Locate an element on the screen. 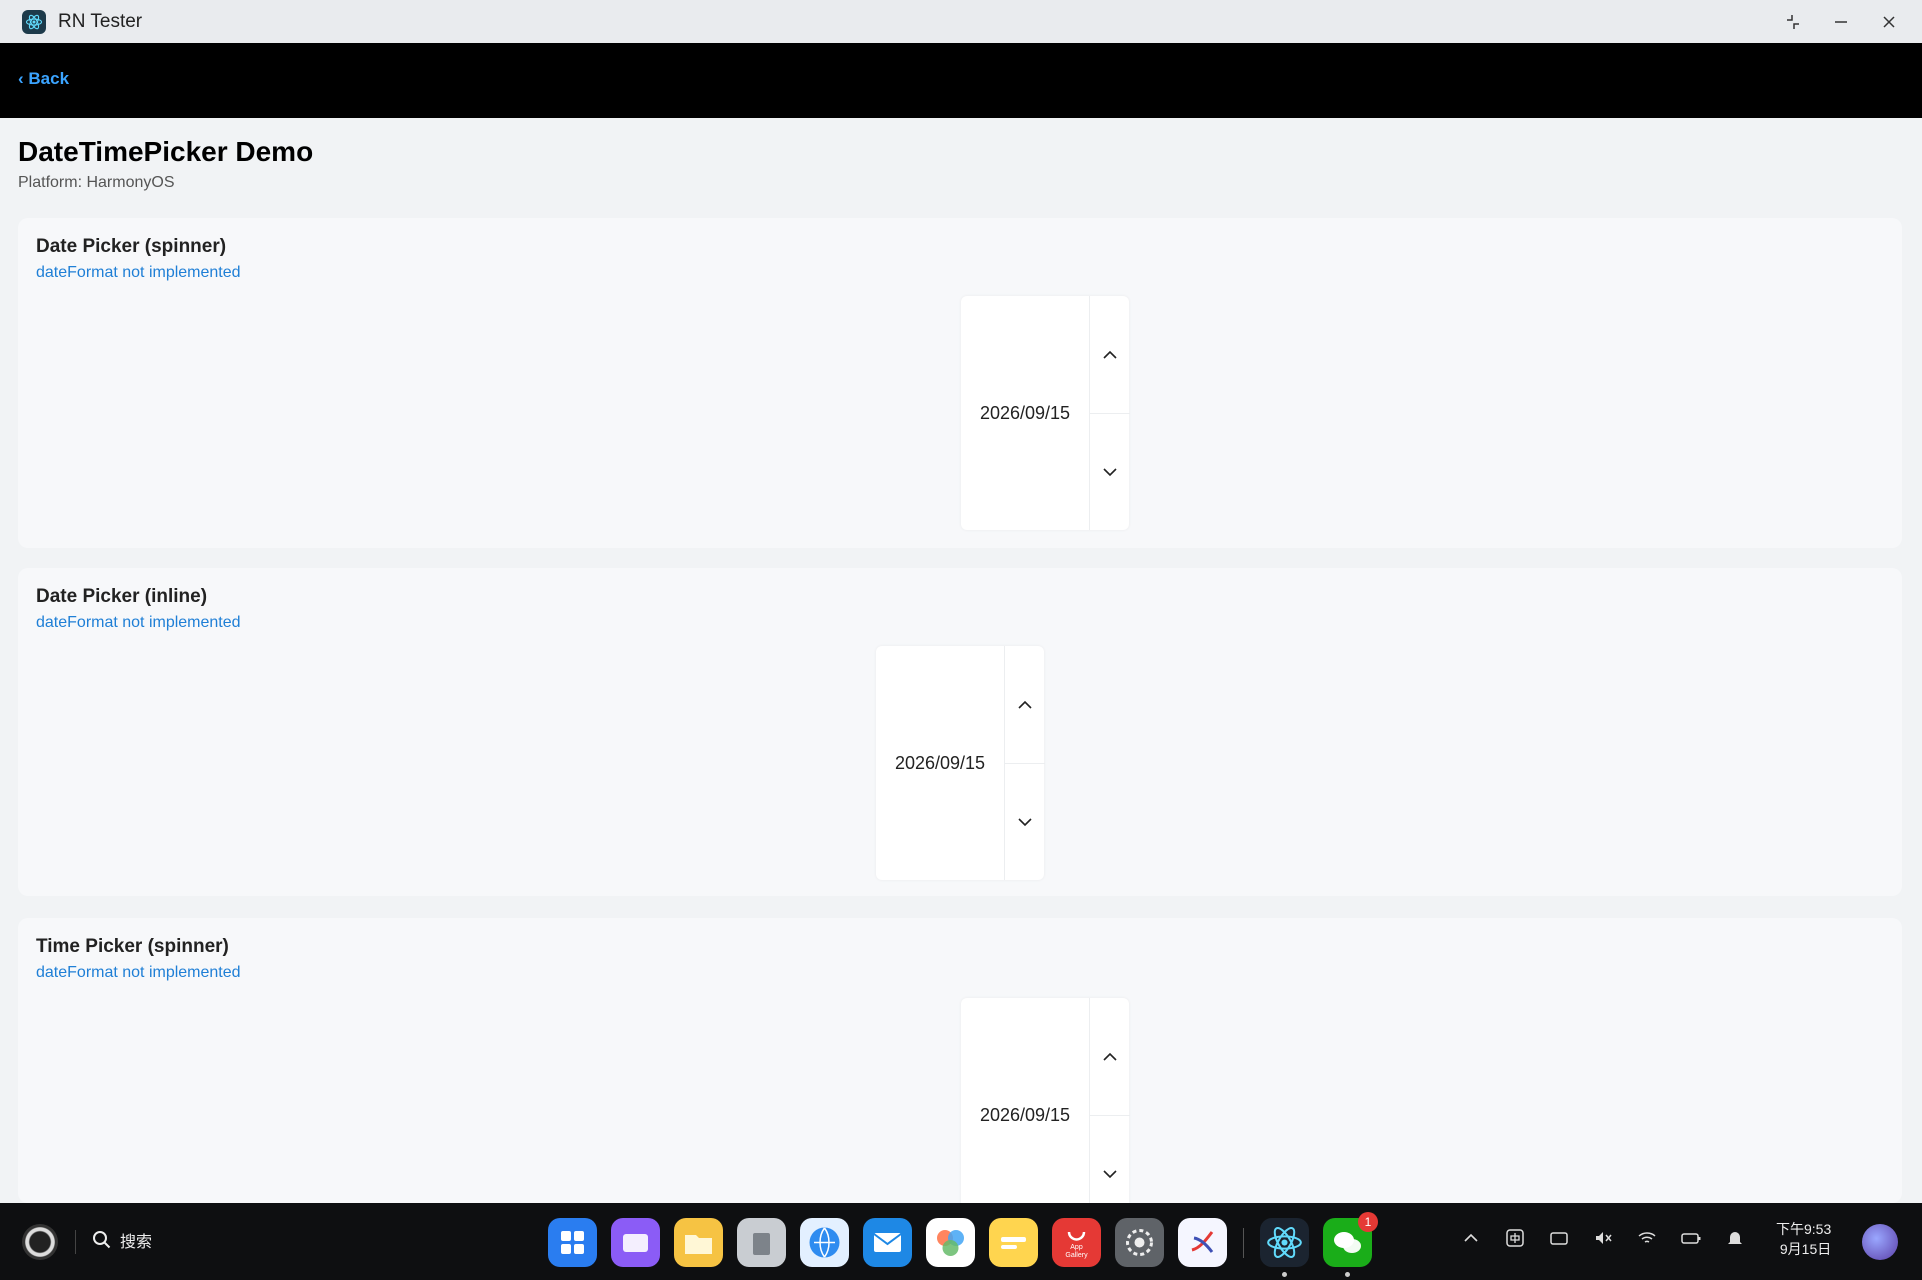  multitask-icon is located at coordinates (635, 1242).